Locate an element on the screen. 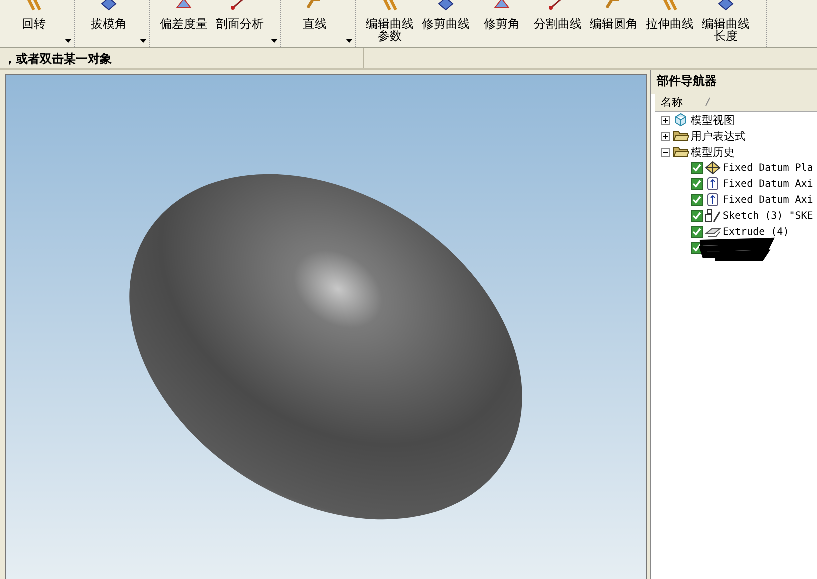  plane-icon is located at coordinates (713, 168).